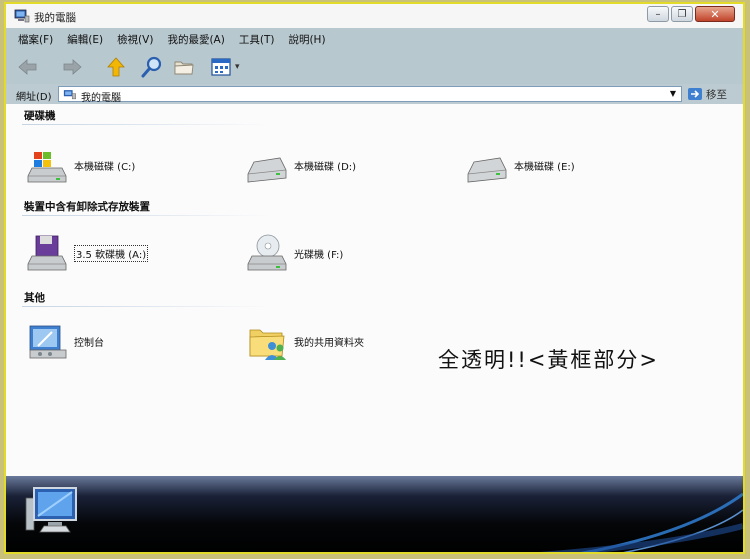  What do you see at coordinates (641, 522) in the screenshot?
I see `swoosh-decoration` at bounding box center [641, 522].